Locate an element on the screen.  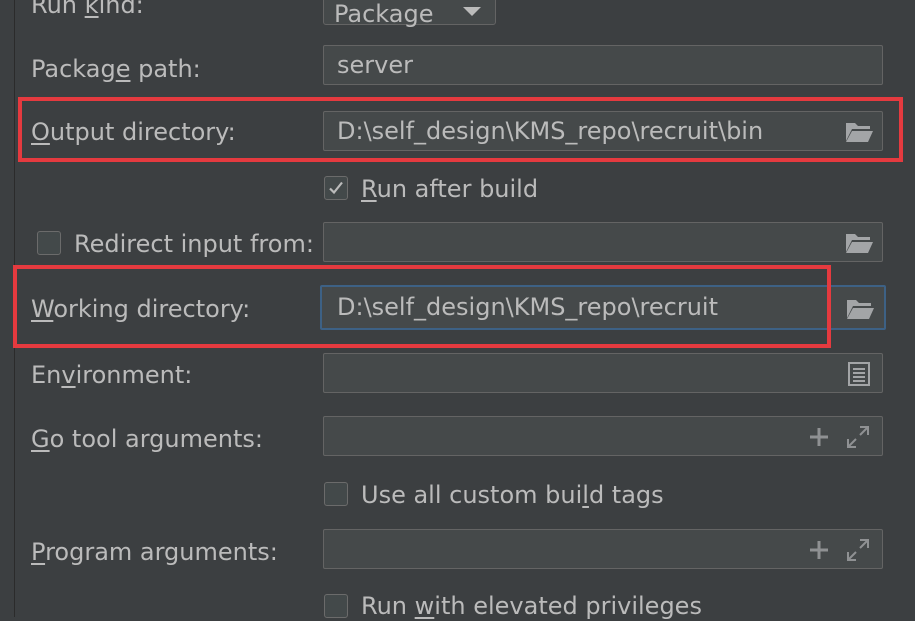
run-kind-value: Package is located at coordinates (384, 14).